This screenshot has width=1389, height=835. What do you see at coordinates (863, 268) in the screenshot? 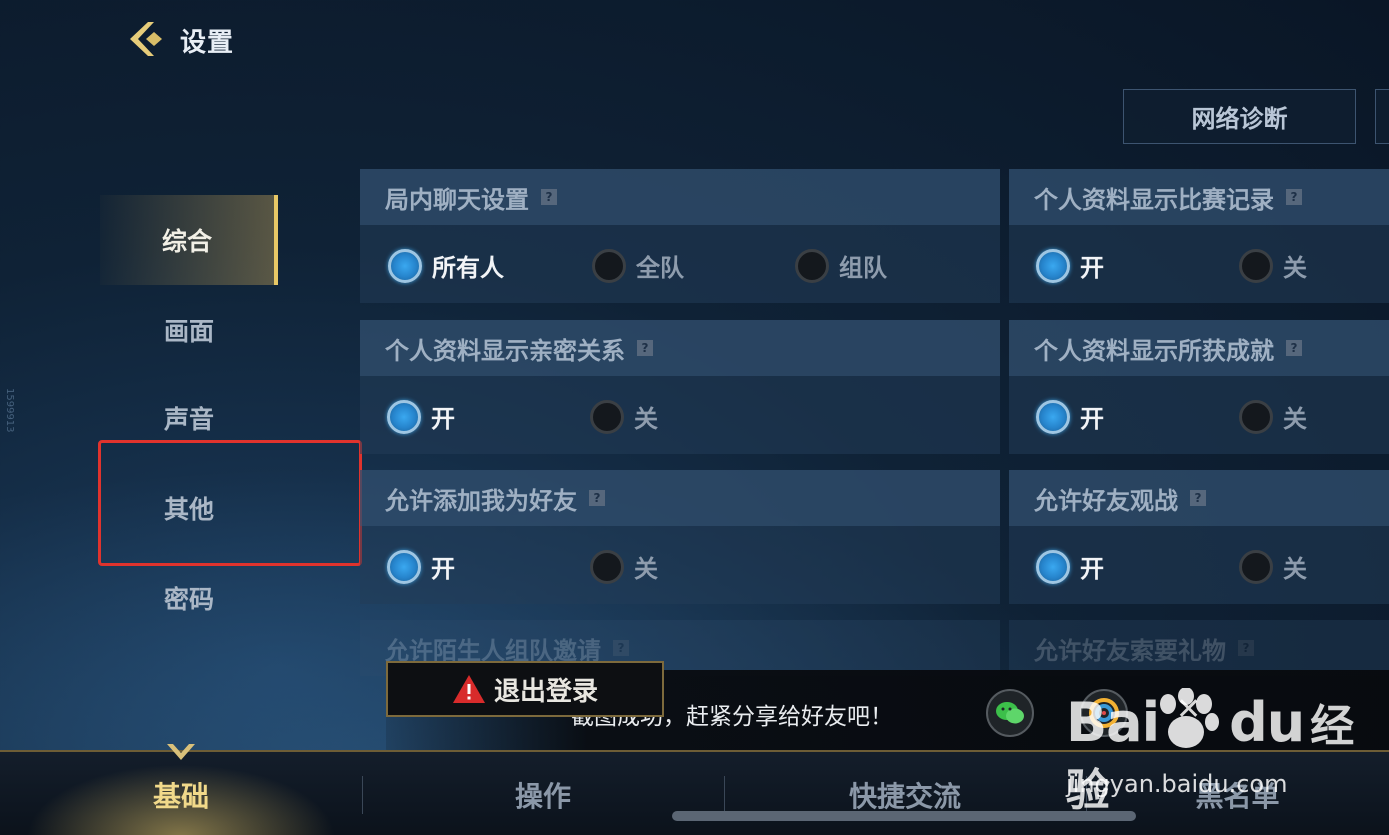
I see `radio-label: 组队` at bounding box center [863, 268].